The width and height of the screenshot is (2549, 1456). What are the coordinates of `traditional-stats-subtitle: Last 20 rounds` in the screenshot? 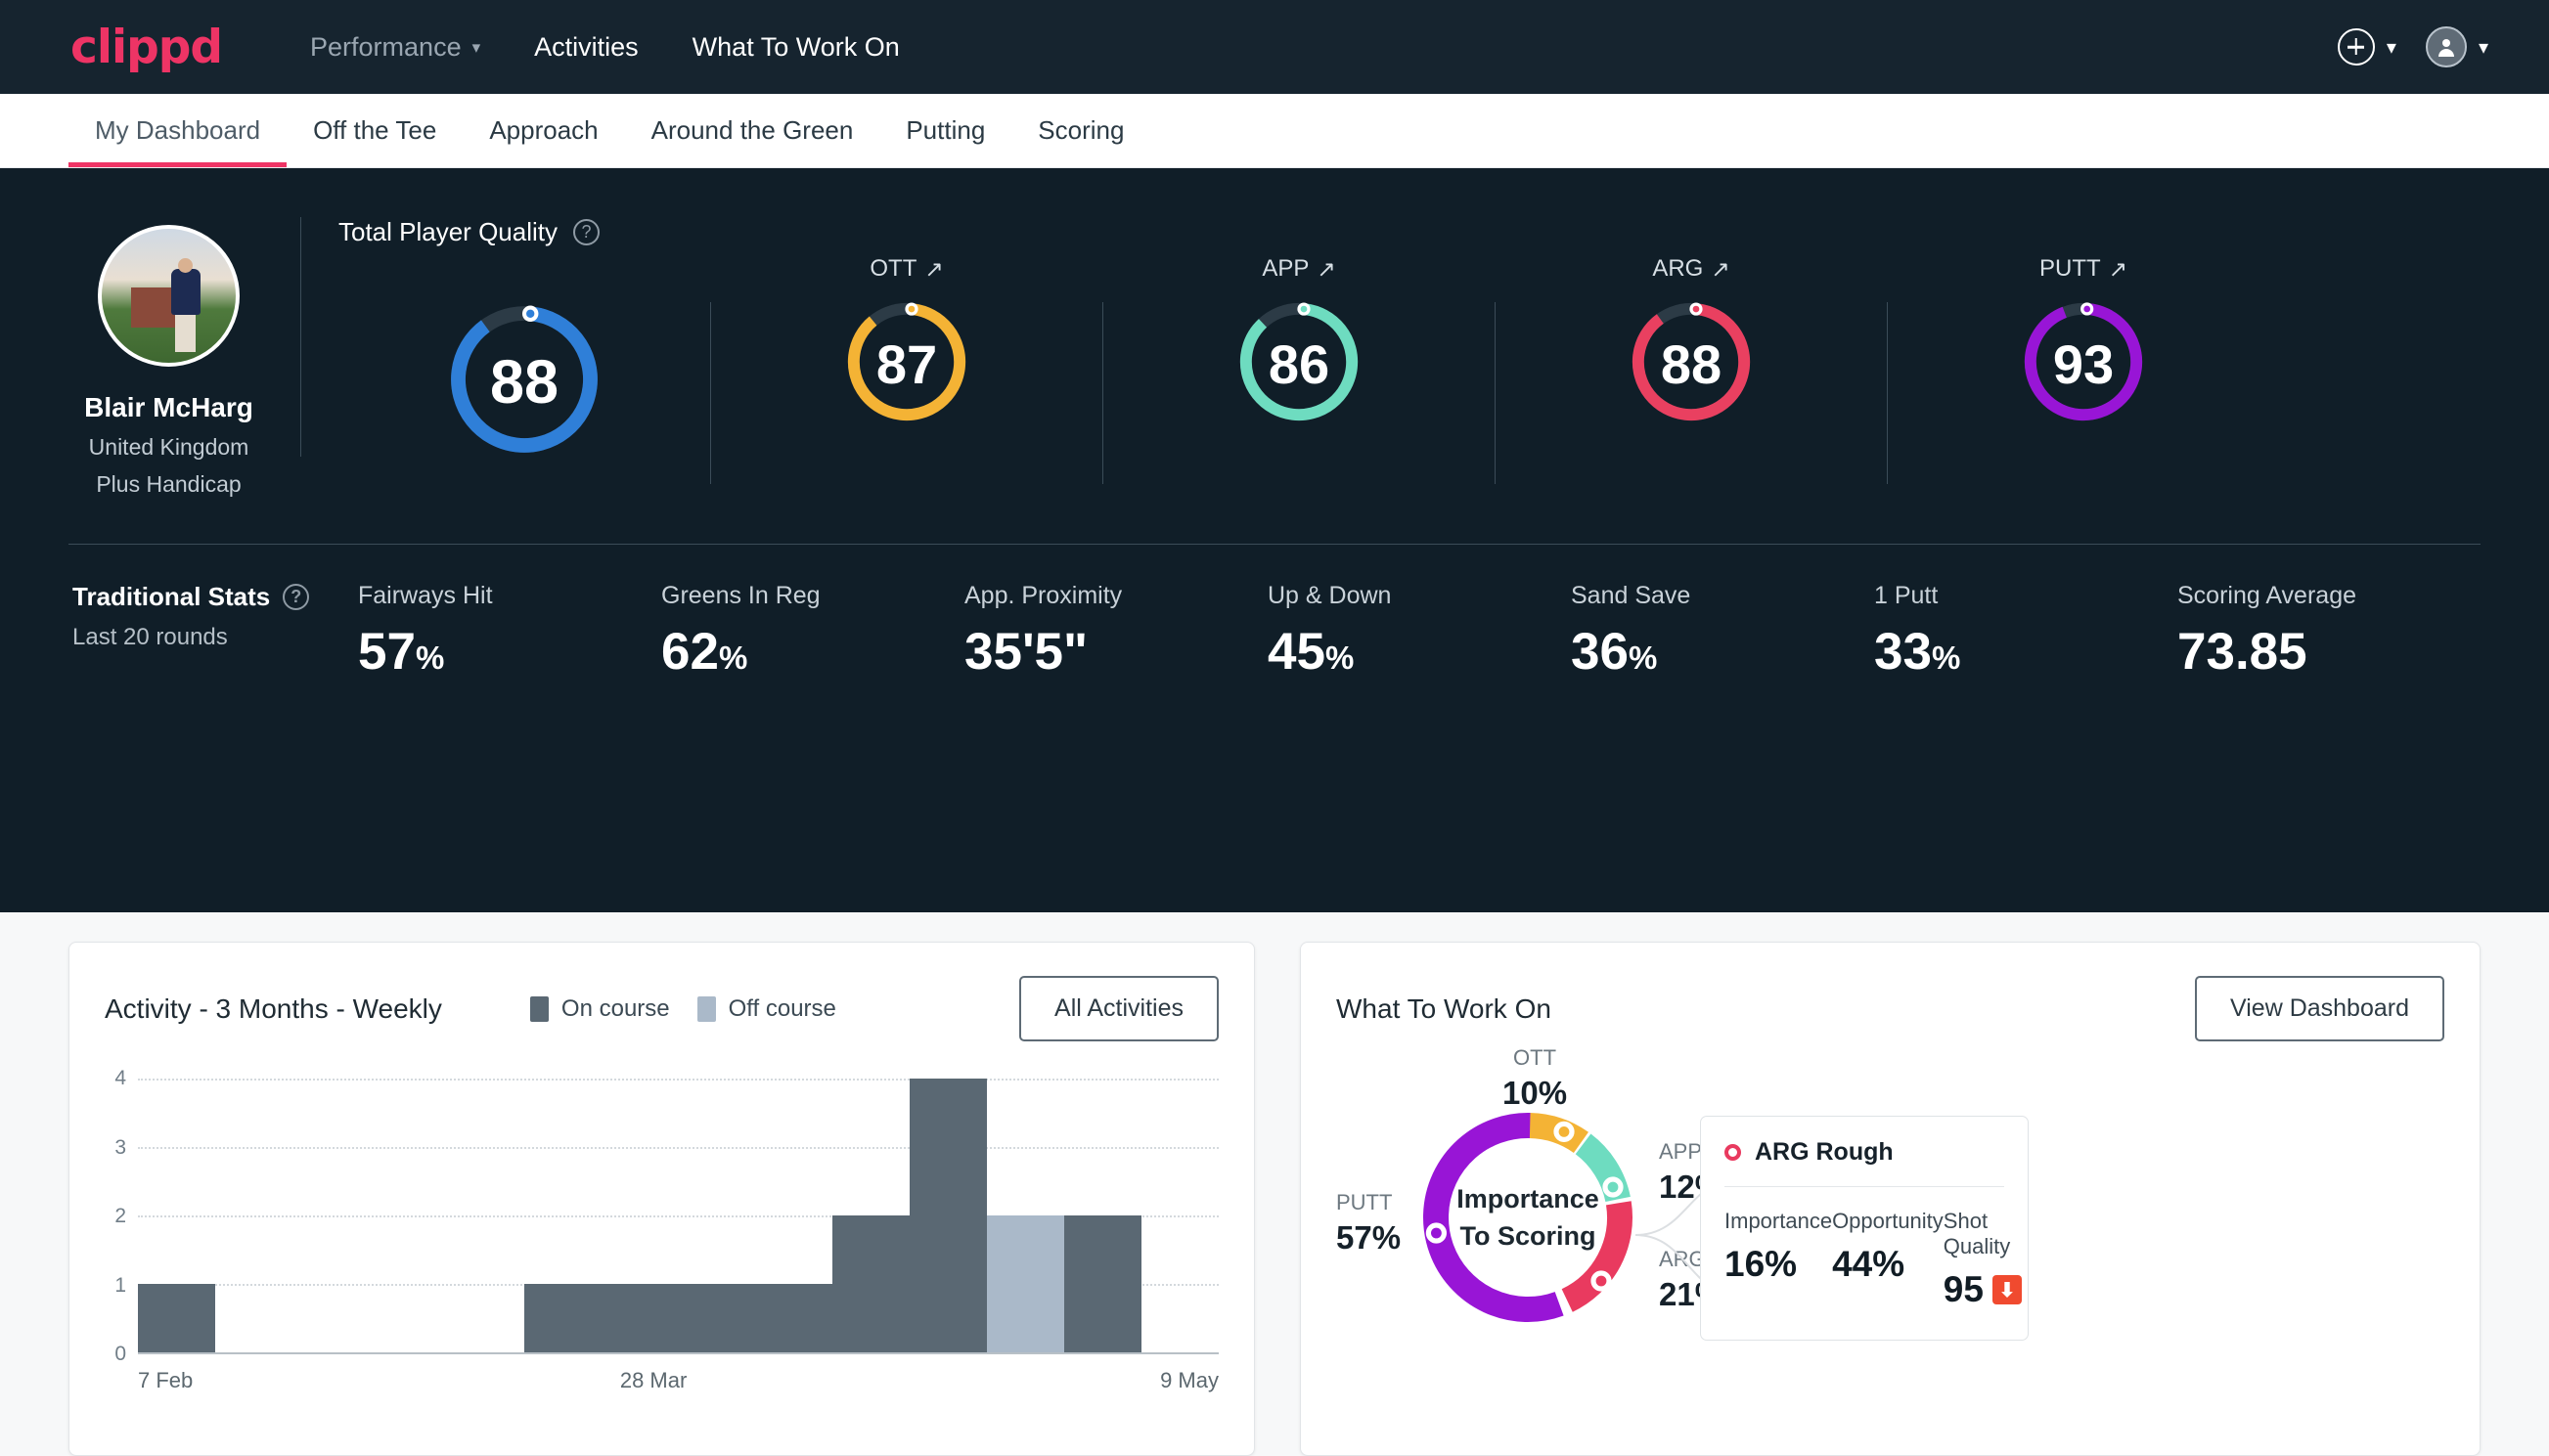 It's located at (150, 637).